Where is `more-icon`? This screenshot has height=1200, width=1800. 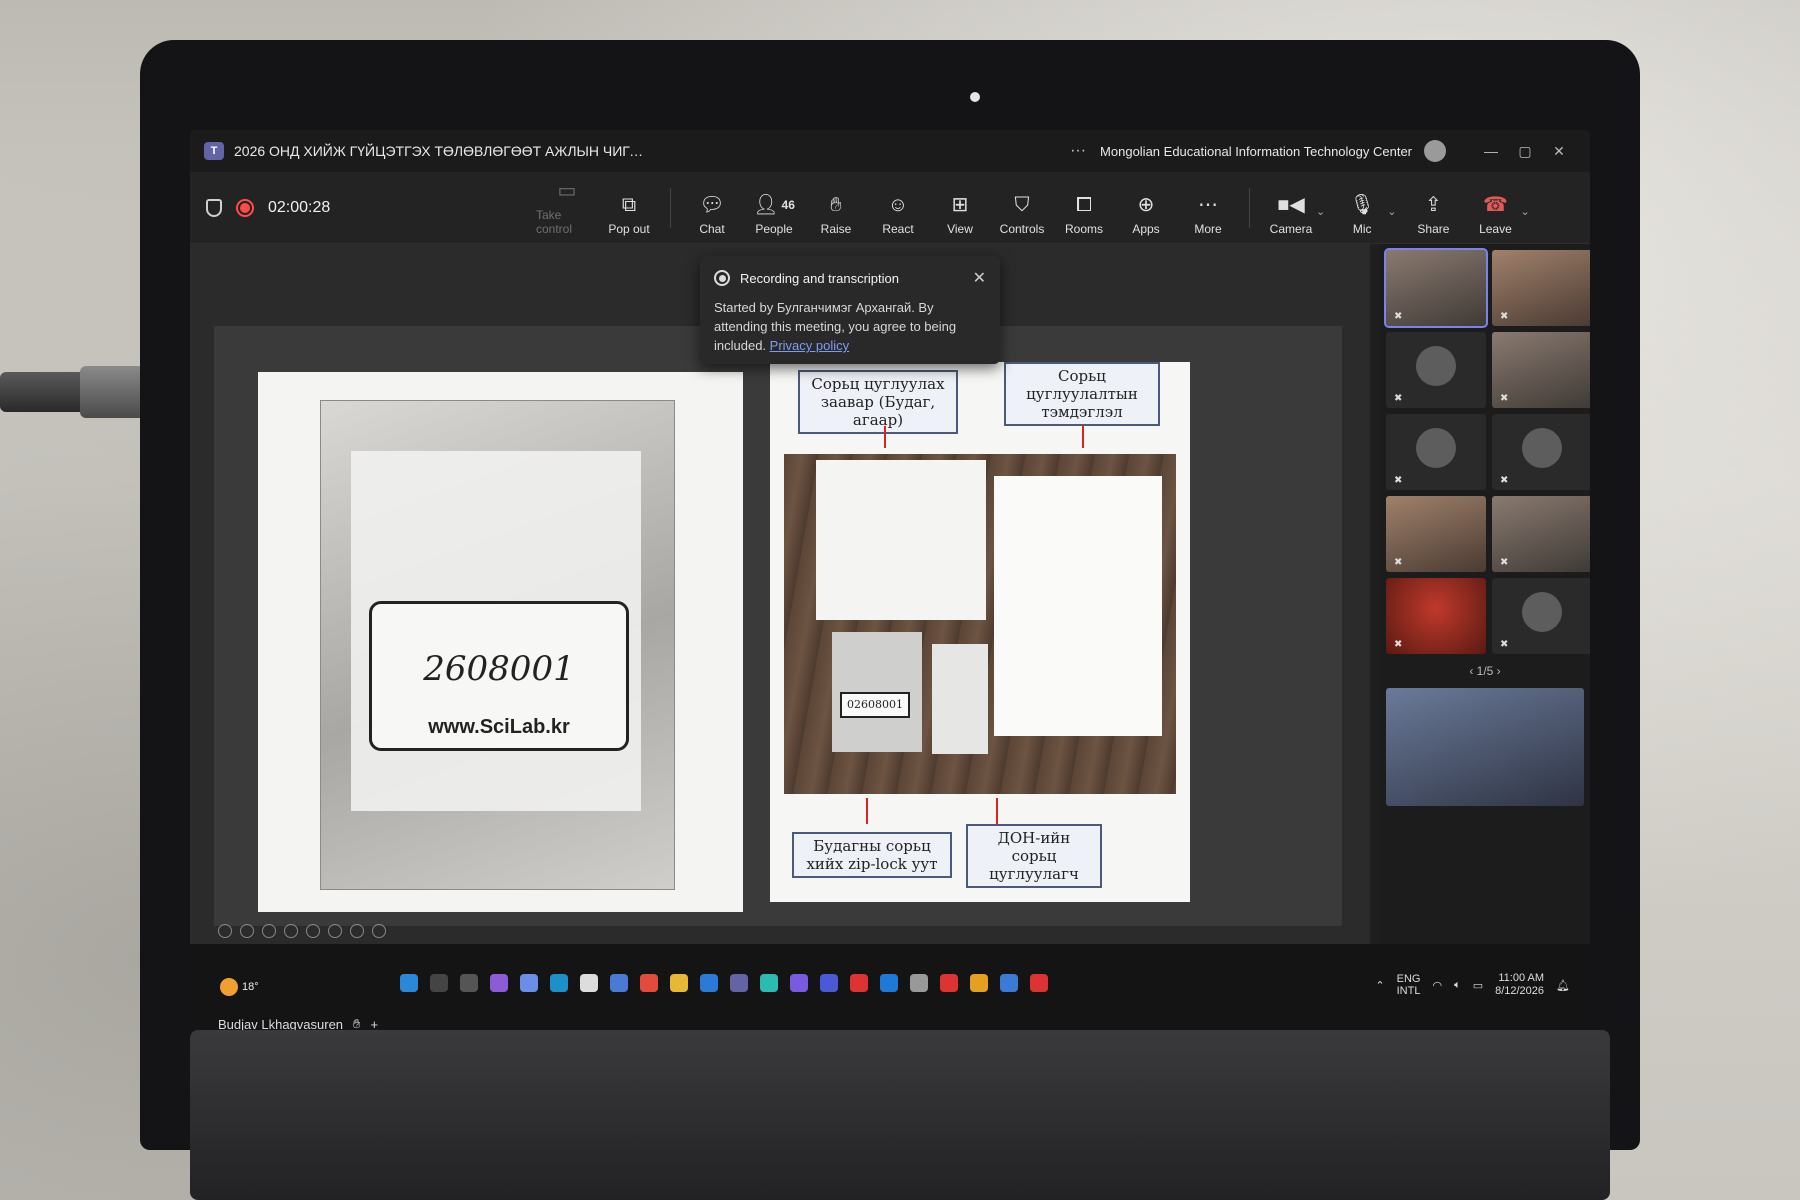 more-icon is located at coordinates (379, 931).